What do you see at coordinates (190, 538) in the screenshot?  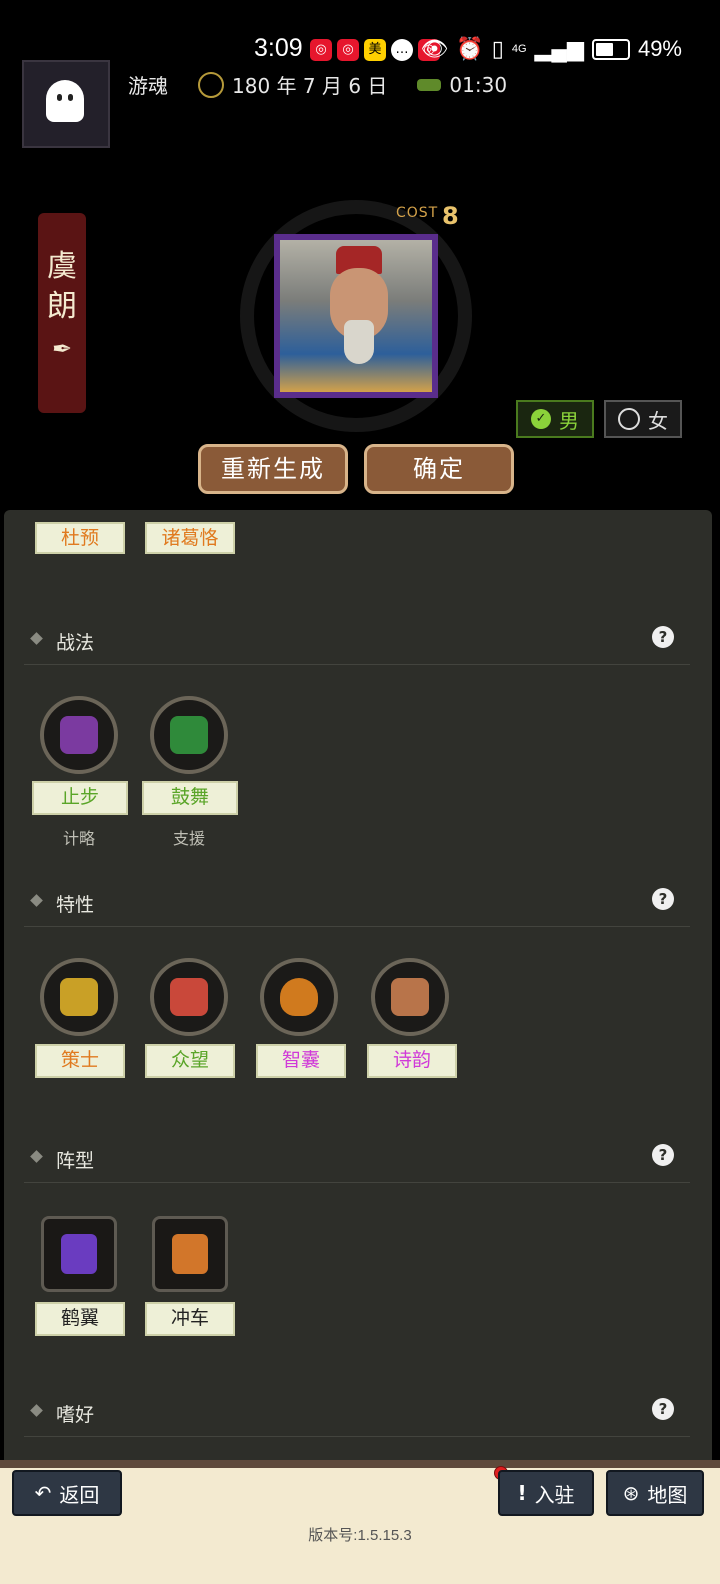 I see `related-tag: 诸葛恪` at bounding box center [190, 538].